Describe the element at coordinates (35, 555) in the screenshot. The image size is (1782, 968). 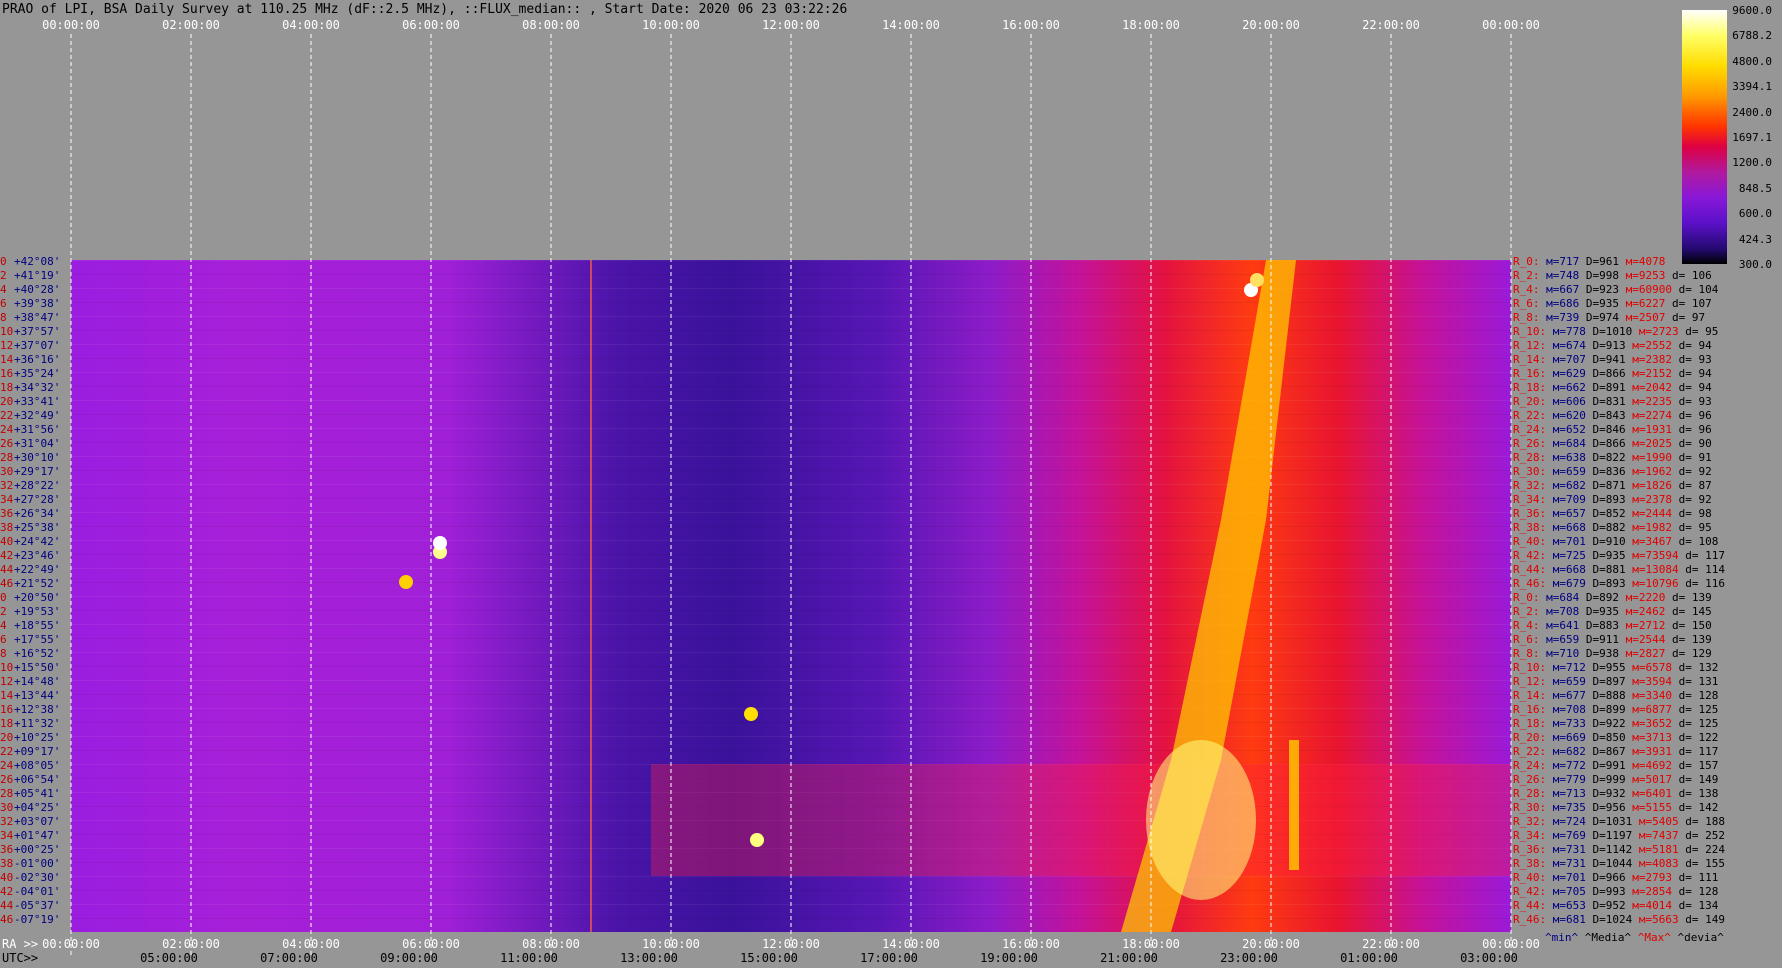
I see `declination-row: 42+23°46'` at that location.